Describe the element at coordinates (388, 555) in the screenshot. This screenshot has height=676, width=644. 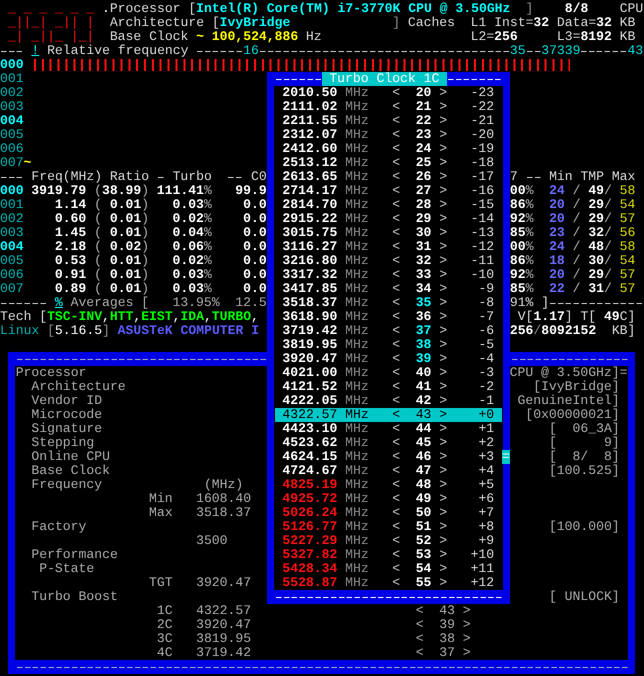
I see `menu-item: 5327.82 MHz < 53 > +10` at that location.